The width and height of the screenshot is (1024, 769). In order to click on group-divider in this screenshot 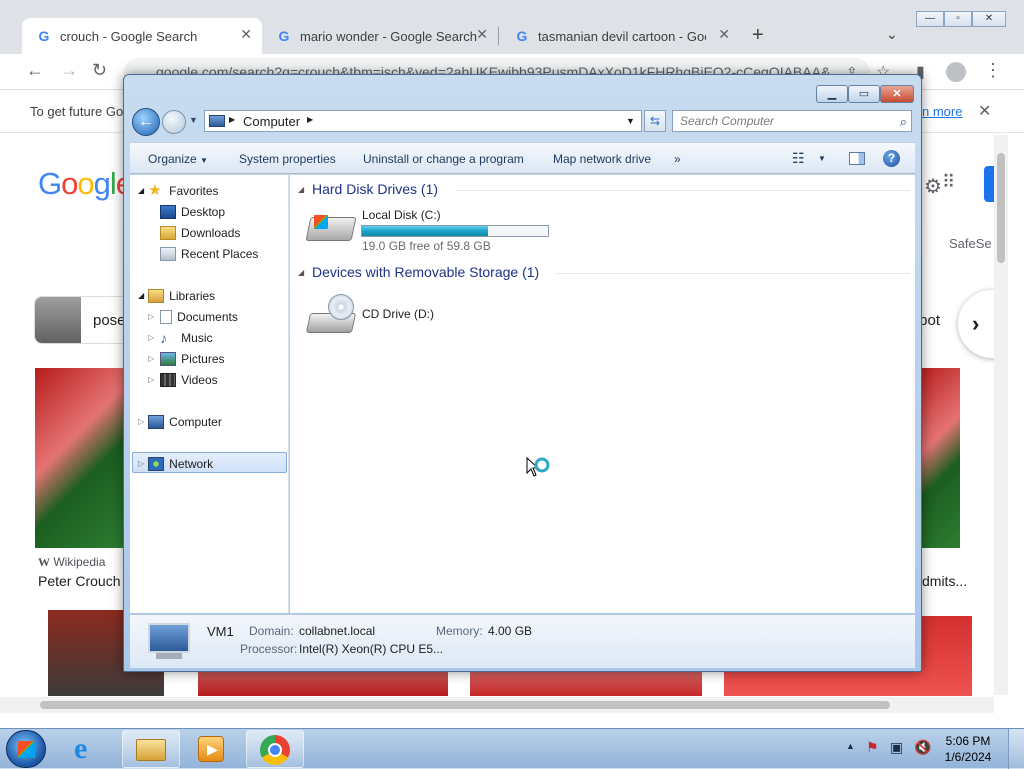, I will do `click(733, 273)`.